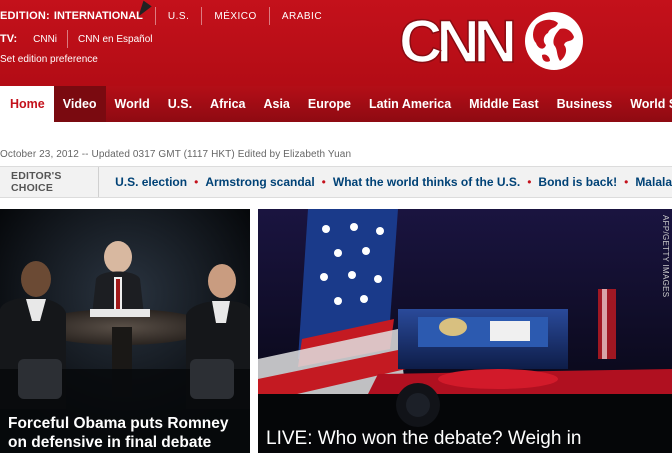 This screenshot has height=453, width=672. Describe the element at coordinates (79, 104) in the screenshot. I see `nav-video: Video` at that location.